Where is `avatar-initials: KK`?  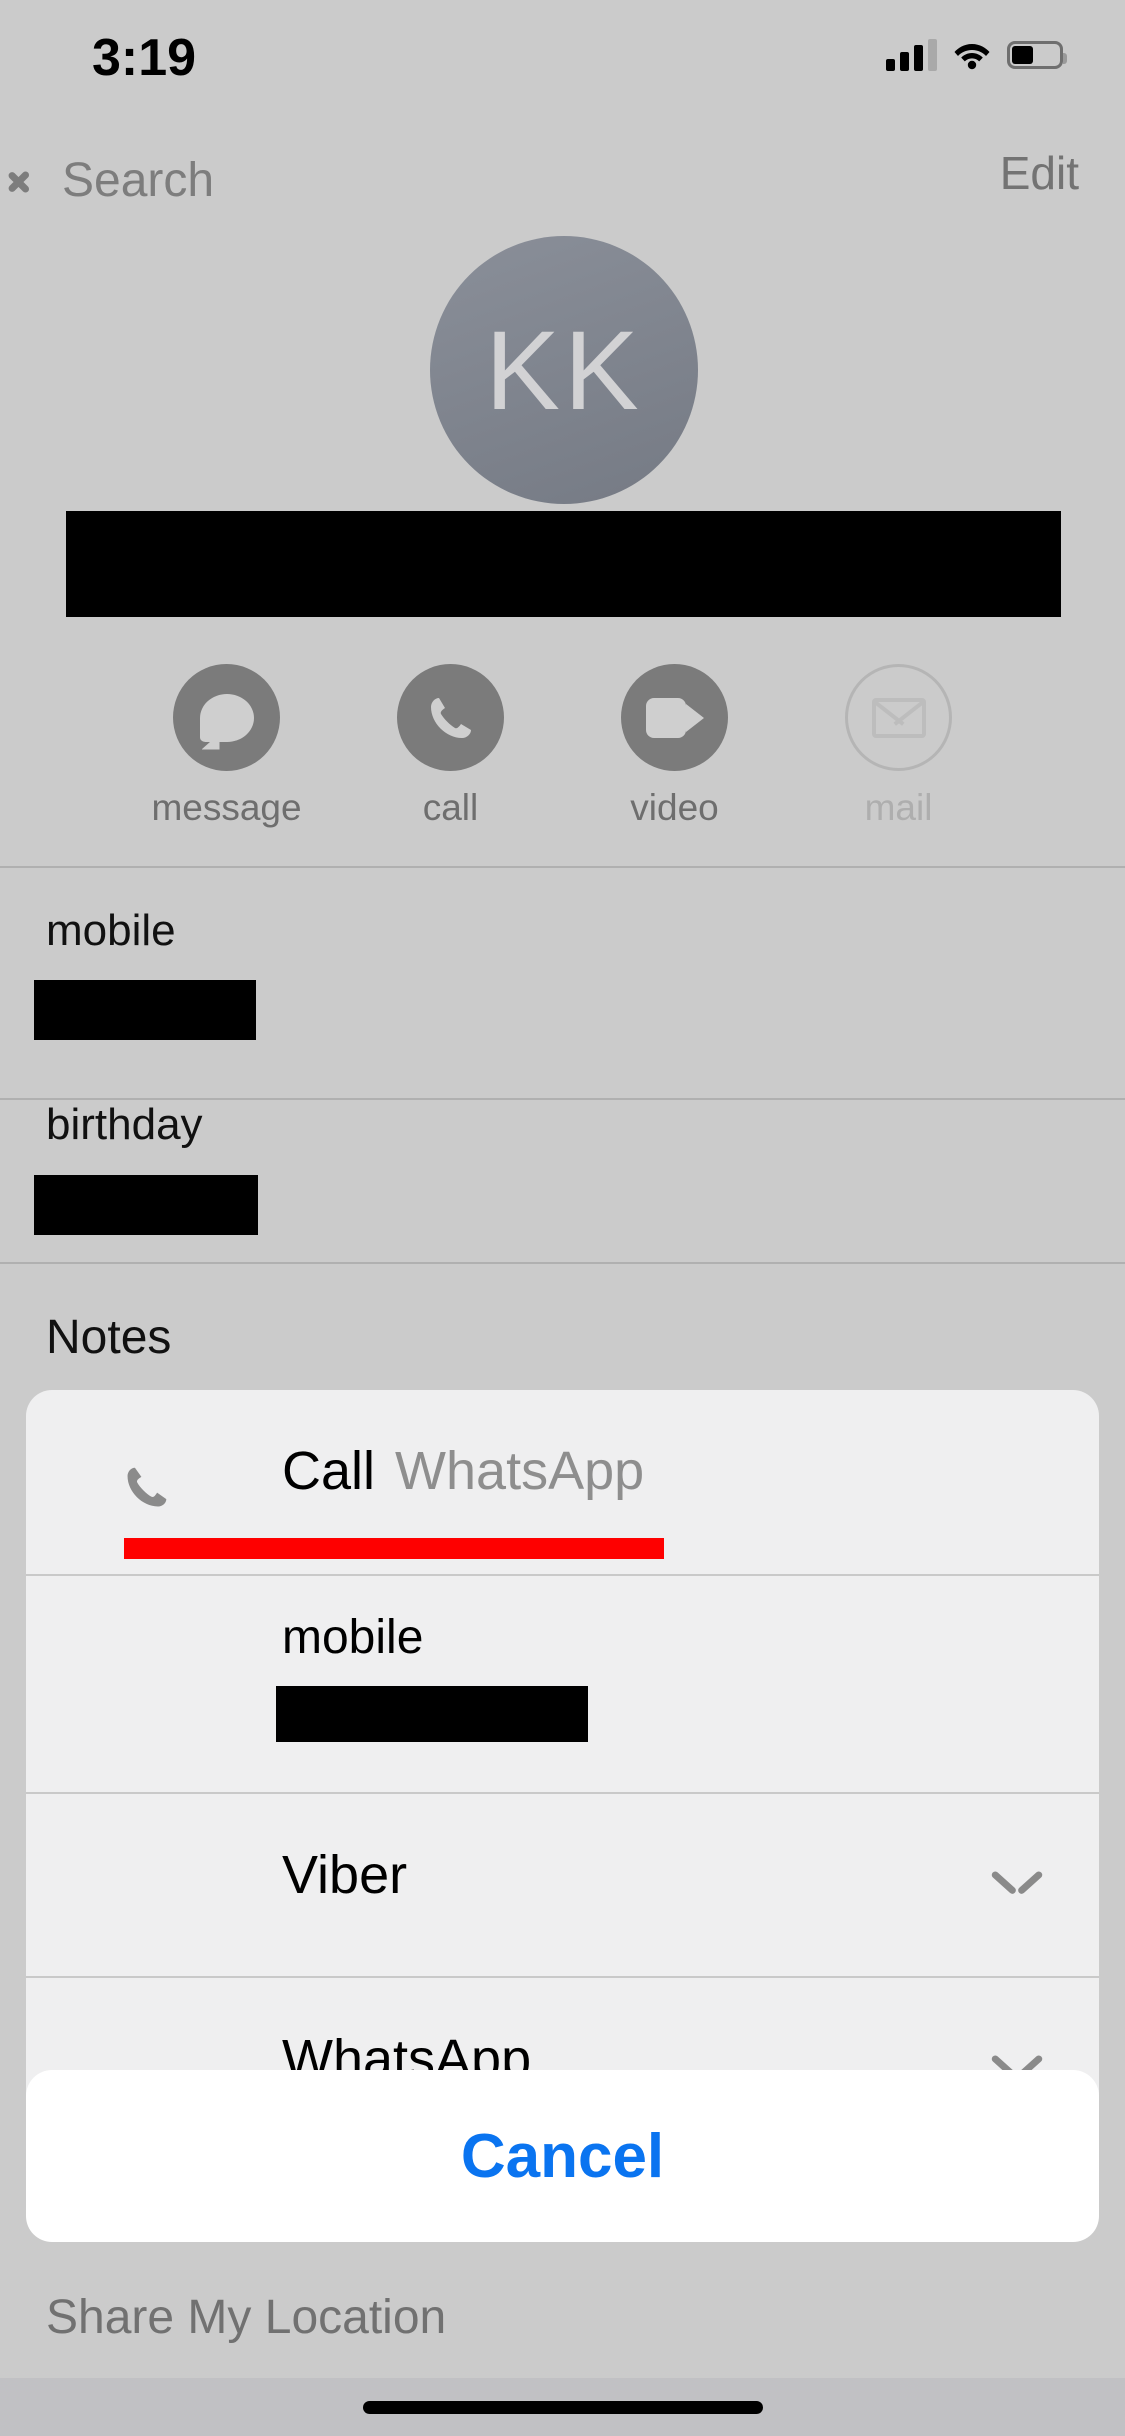 avatar-initials: KK is located at coordinates (564, 370).